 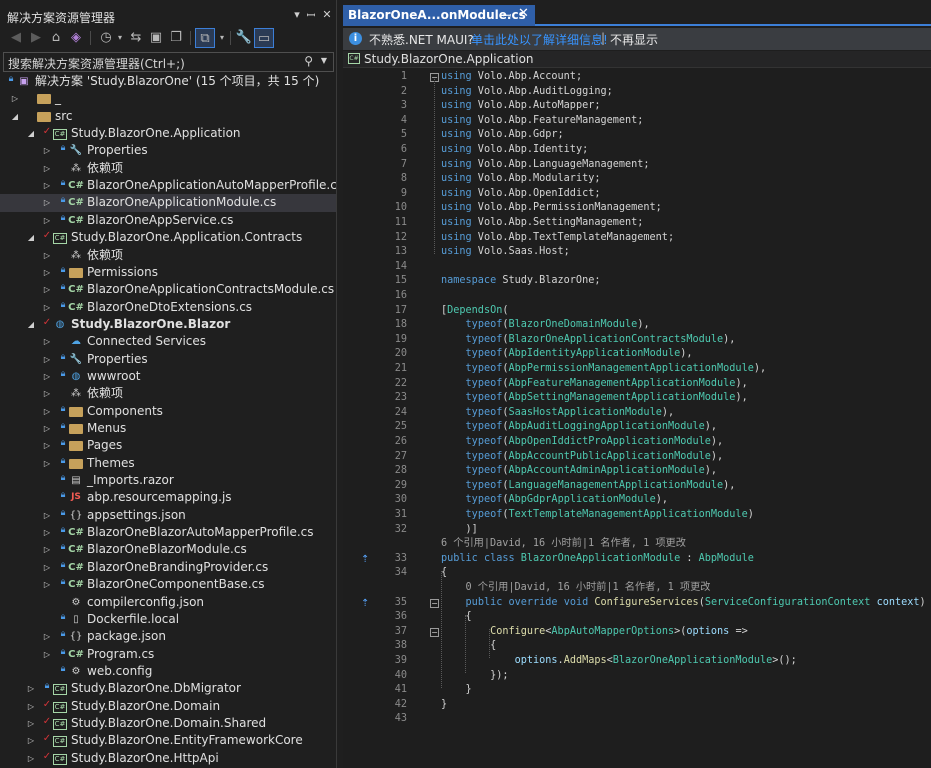 I want to click on code-line: 7 using Volo.Abp.LanguageManagement;, so click(x=637, y=165).